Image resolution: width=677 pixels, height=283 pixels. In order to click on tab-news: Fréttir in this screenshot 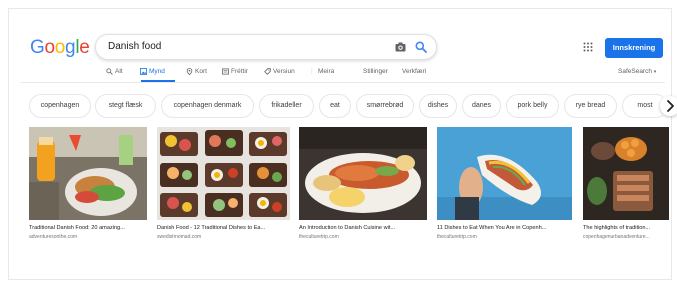, I will do `click(235, 71)`.